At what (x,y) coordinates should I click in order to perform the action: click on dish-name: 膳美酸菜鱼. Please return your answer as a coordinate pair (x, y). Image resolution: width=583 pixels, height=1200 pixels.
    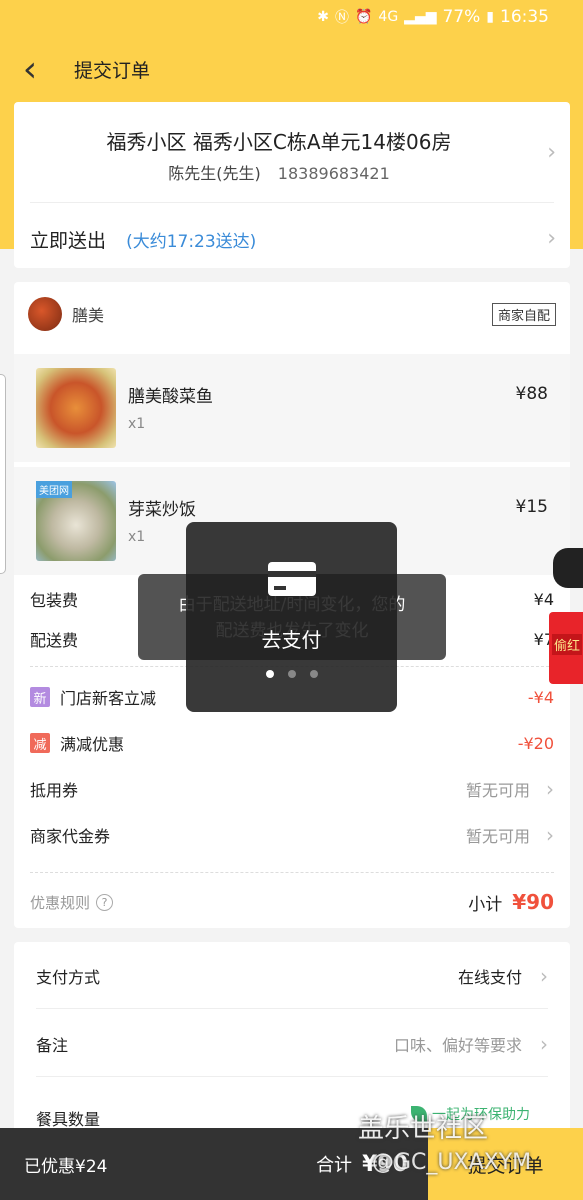
    Looking at the image, I should click on (170, 397).